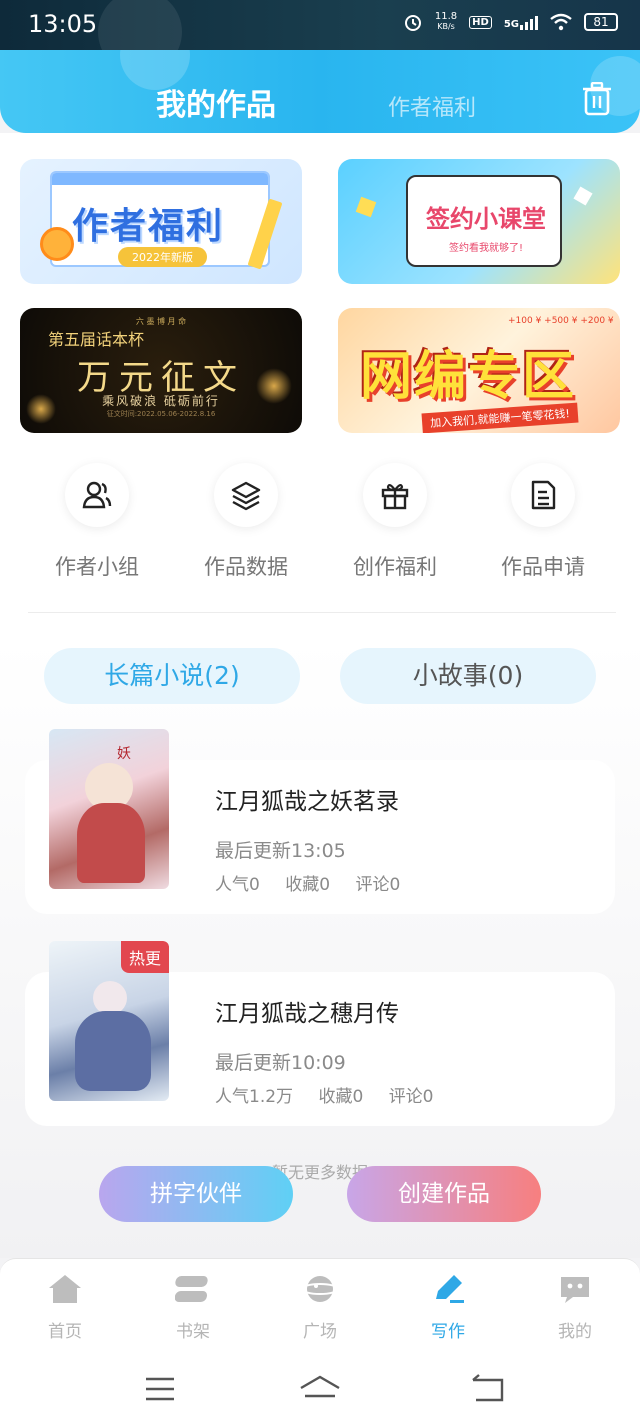 This screenshot has height=1427, width=640. Describe the element at coordinates (57, 244) in the screenshot. I see `clock-icon` at that location.